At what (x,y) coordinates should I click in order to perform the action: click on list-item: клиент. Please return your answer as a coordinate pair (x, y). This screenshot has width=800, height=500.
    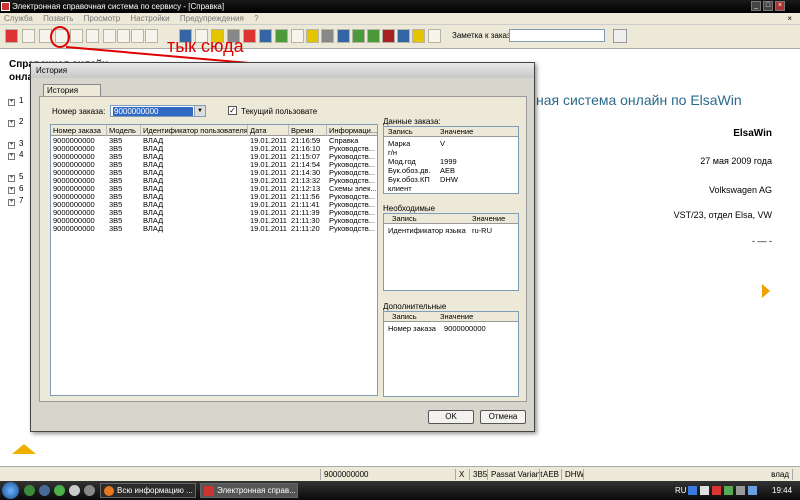
    Looking at the image, I should click on (451, 188).